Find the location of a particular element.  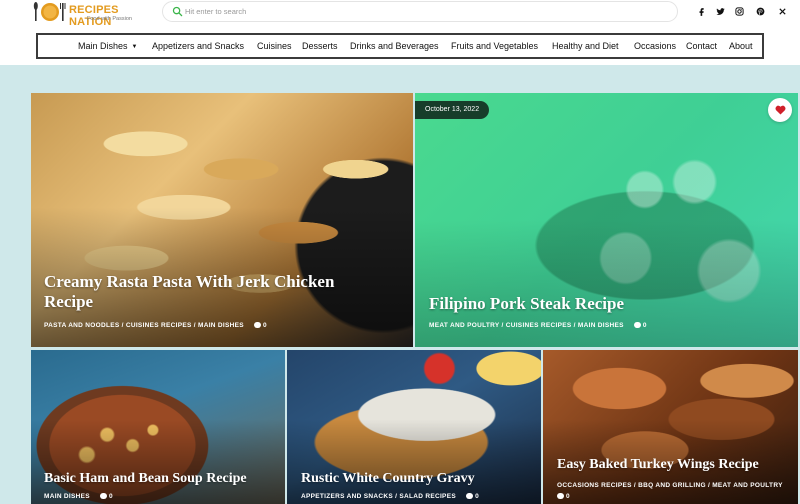

twitter-icon is located at coordinates (720, 11).